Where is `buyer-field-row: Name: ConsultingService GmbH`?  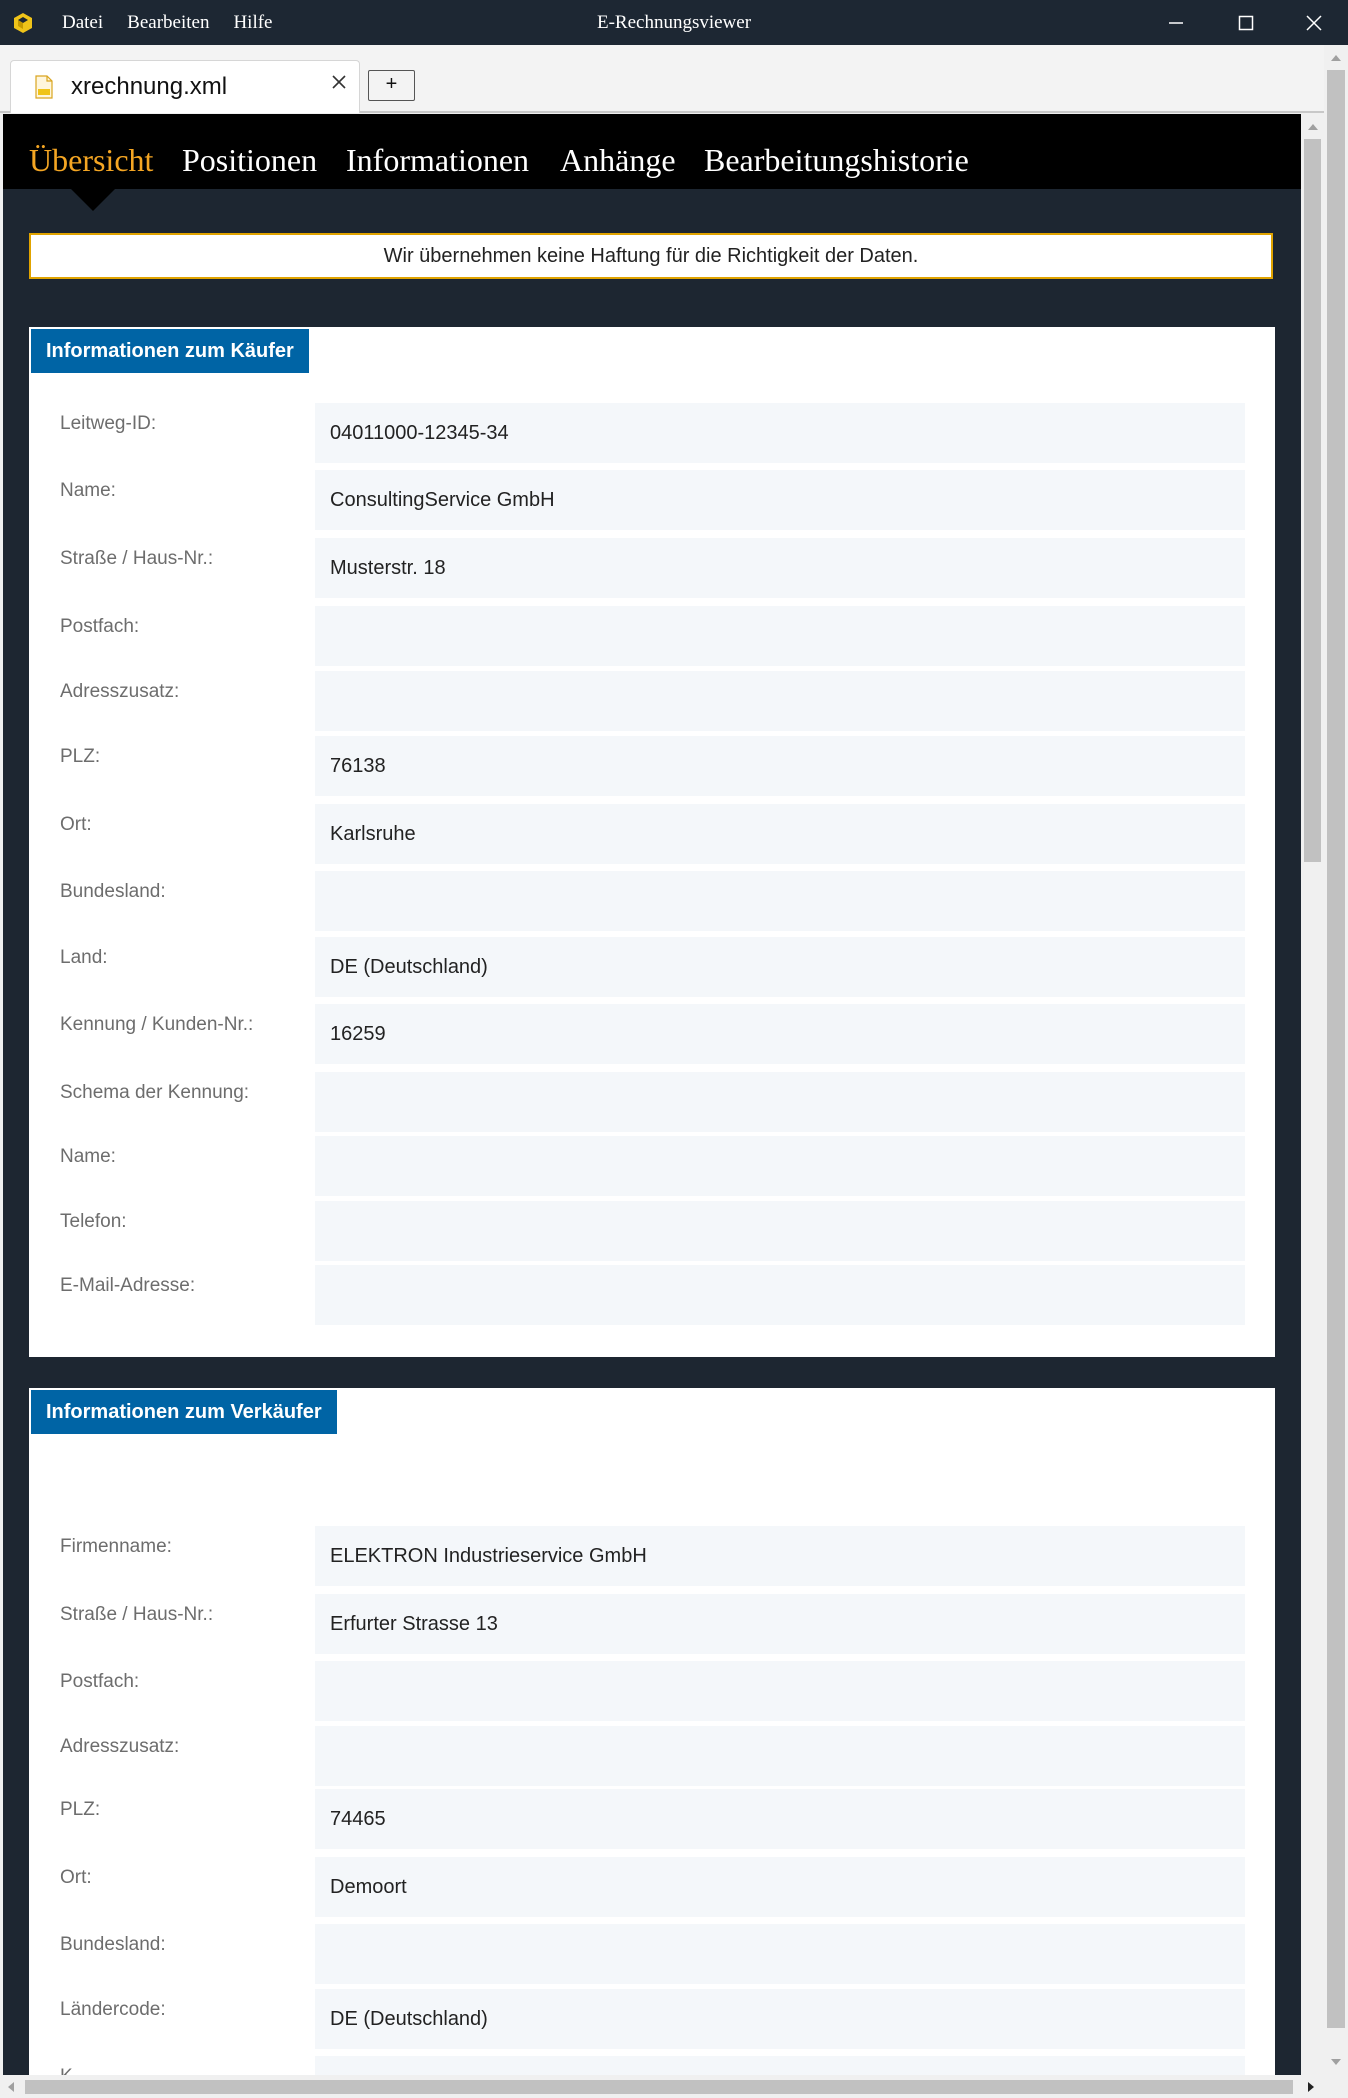 buyer-field-row: Name: ConsultingService GmbH is located at coordinates (652, 500).